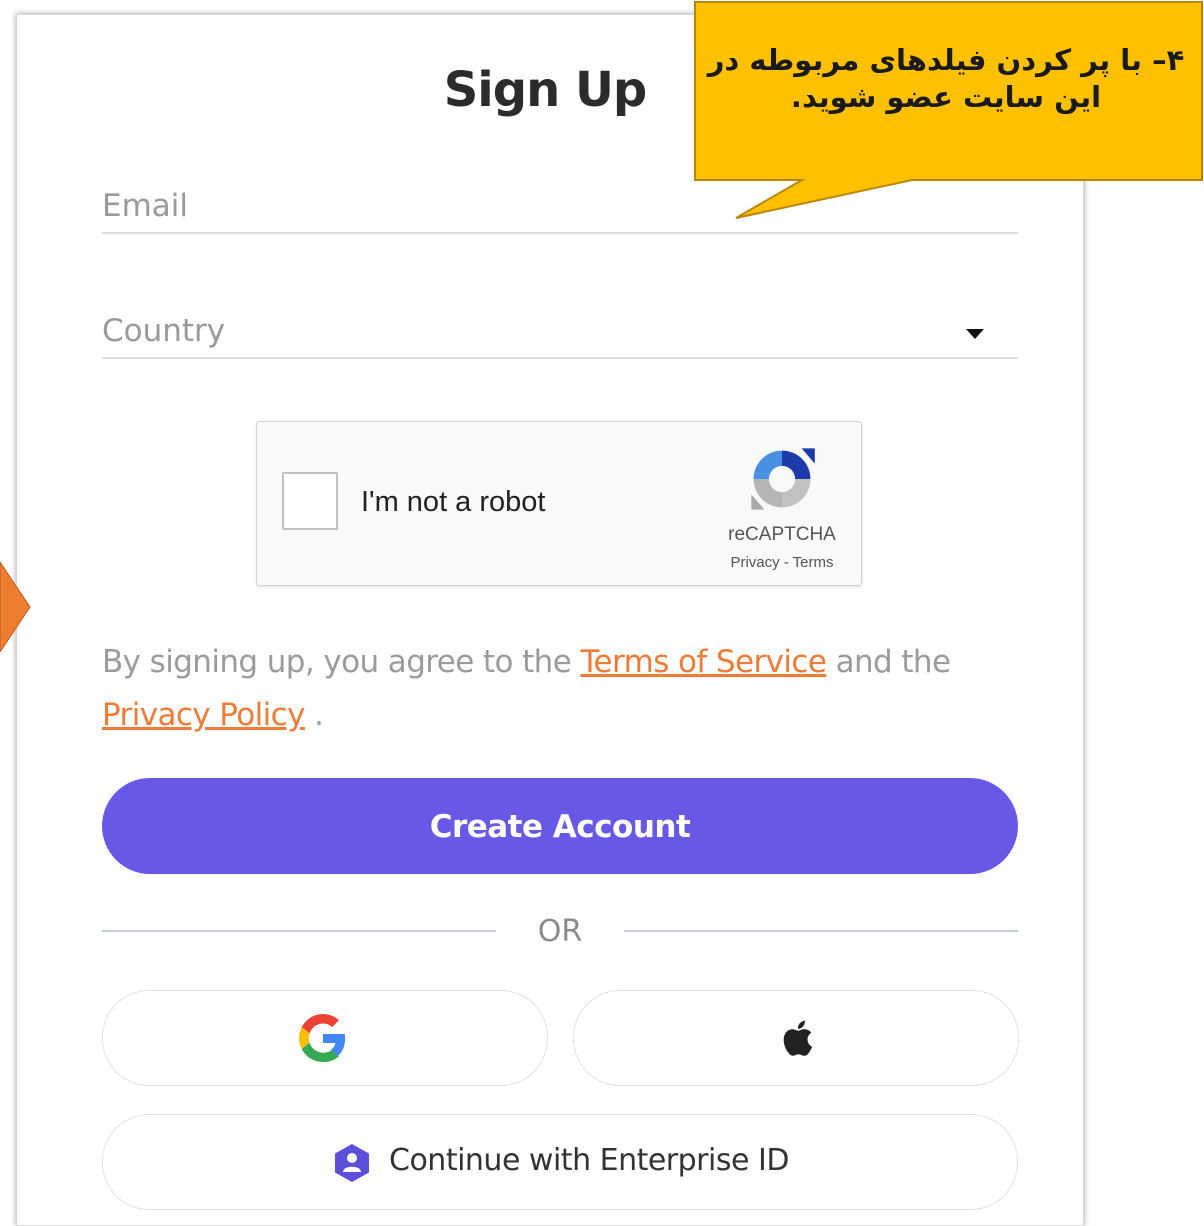 The height and width of the screenshot is (1226, 1204). What do you see at coordinates (821, 931) in the screenshot?
I see `divider-right` at bounding box center [821, 931].